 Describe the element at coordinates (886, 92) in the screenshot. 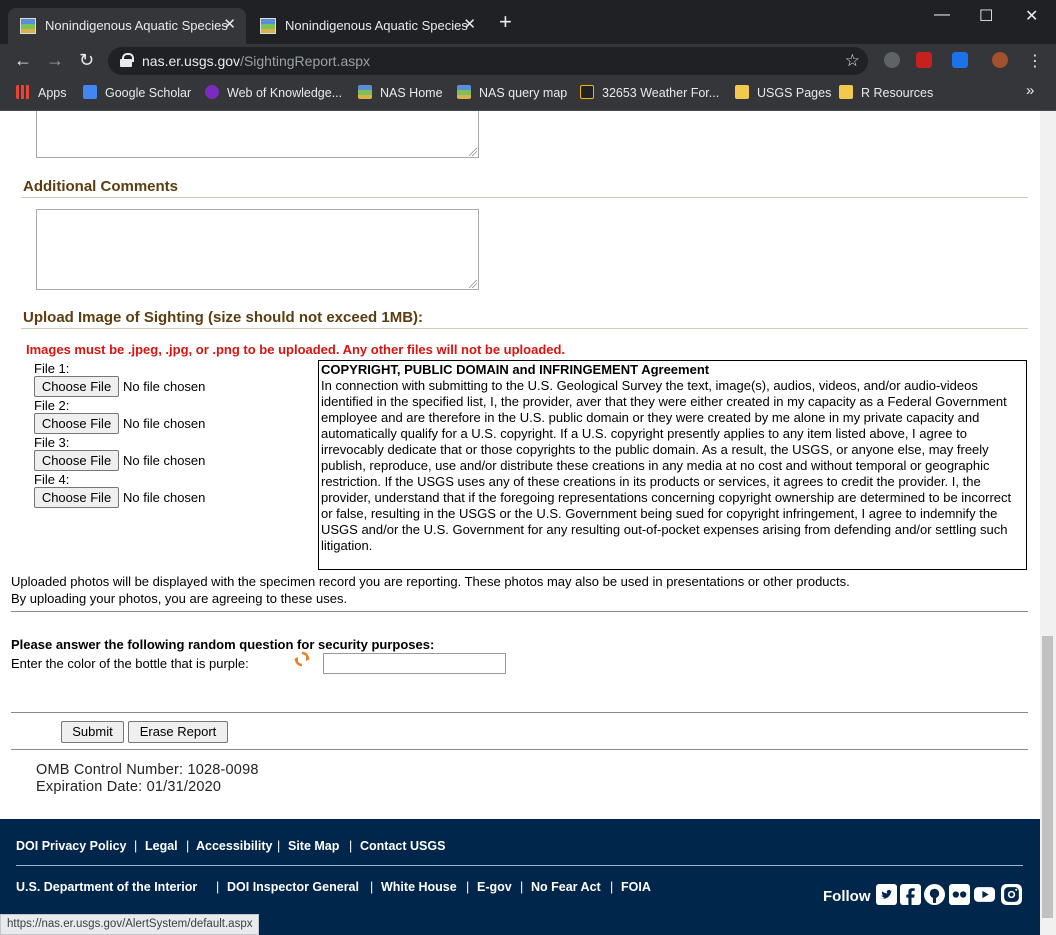

I see `bookmark-r-resources: R Resources` at that location.